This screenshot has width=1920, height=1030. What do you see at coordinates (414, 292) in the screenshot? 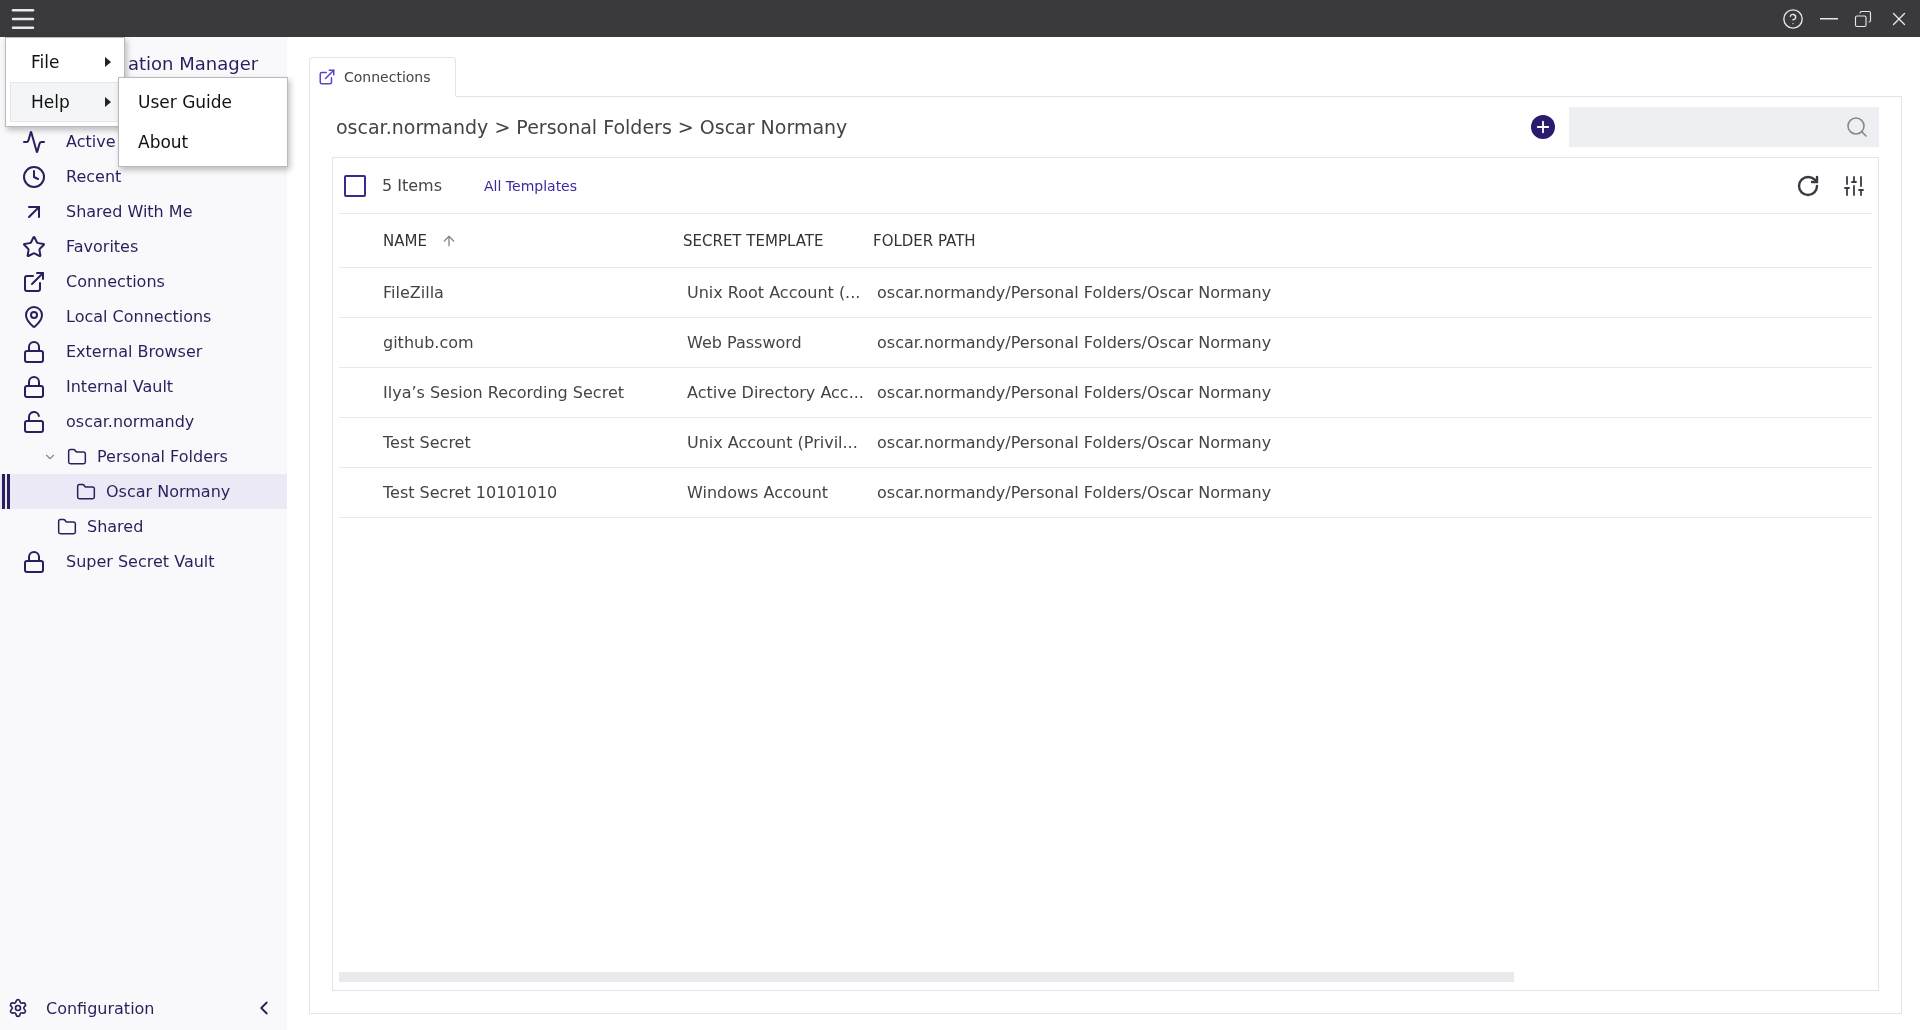
I see `table-cell-text: FileZilla` at bounding box center [414, 292].